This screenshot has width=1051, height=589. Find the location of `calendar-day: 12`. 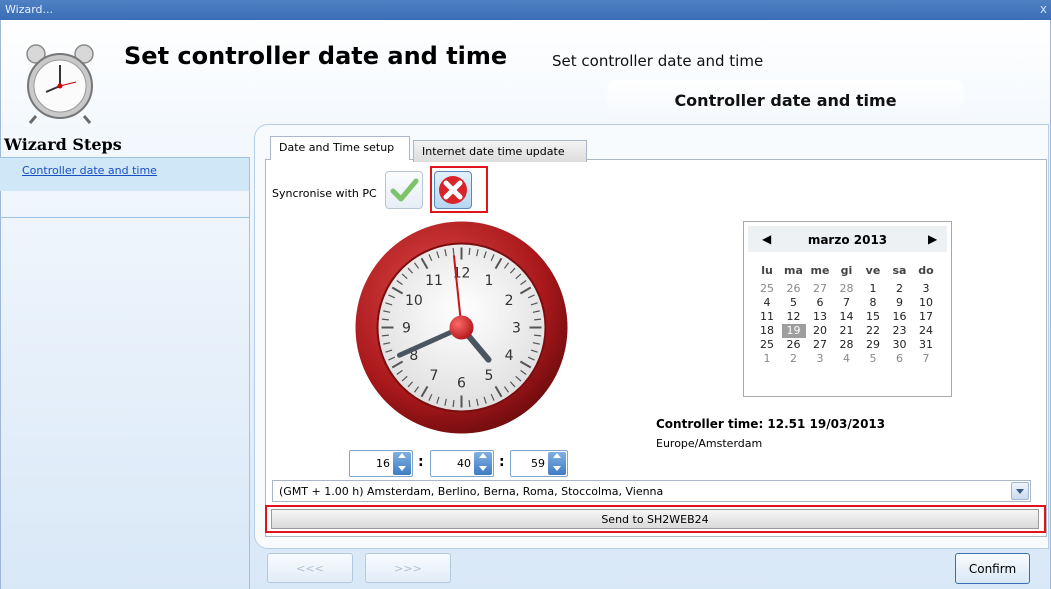

calendar-day: 12 is located at coordinates (794, 317).